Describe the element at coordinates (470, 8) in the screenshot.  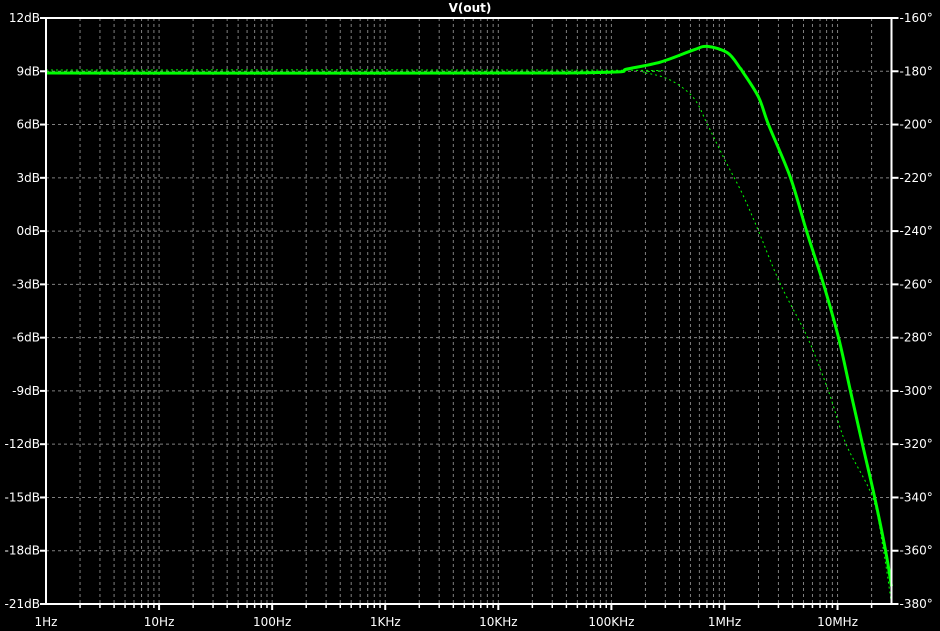
I see `chart-title: V(out)` at that location.